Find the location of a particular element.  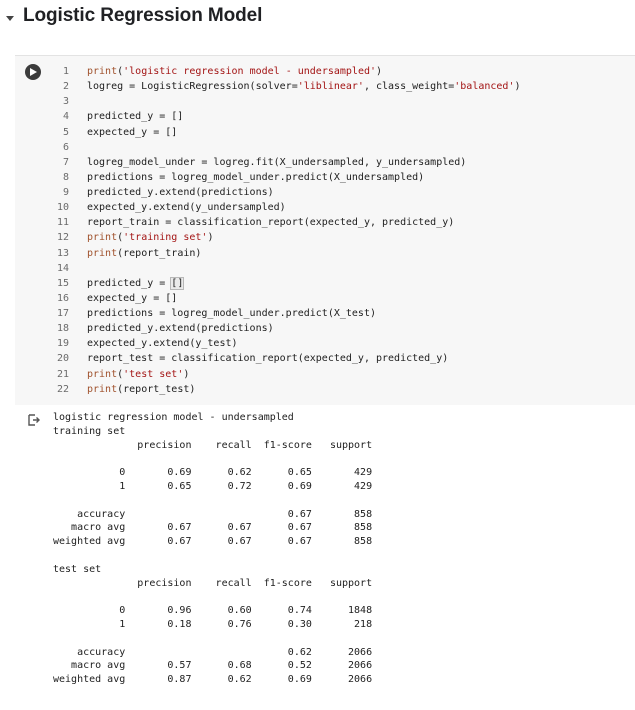

line-number: 22 is located at coordinates (62, 389).